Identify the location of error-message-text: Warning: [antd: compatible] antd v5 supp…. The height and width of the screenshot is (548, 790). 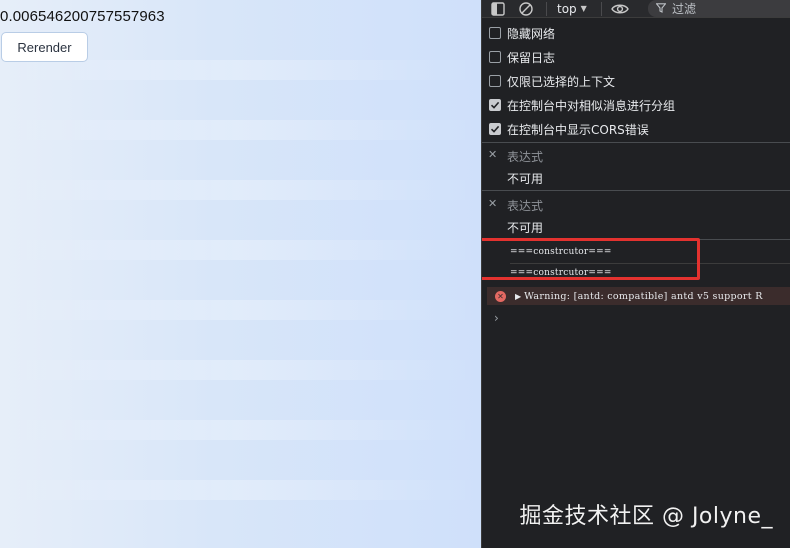
(643, 296).